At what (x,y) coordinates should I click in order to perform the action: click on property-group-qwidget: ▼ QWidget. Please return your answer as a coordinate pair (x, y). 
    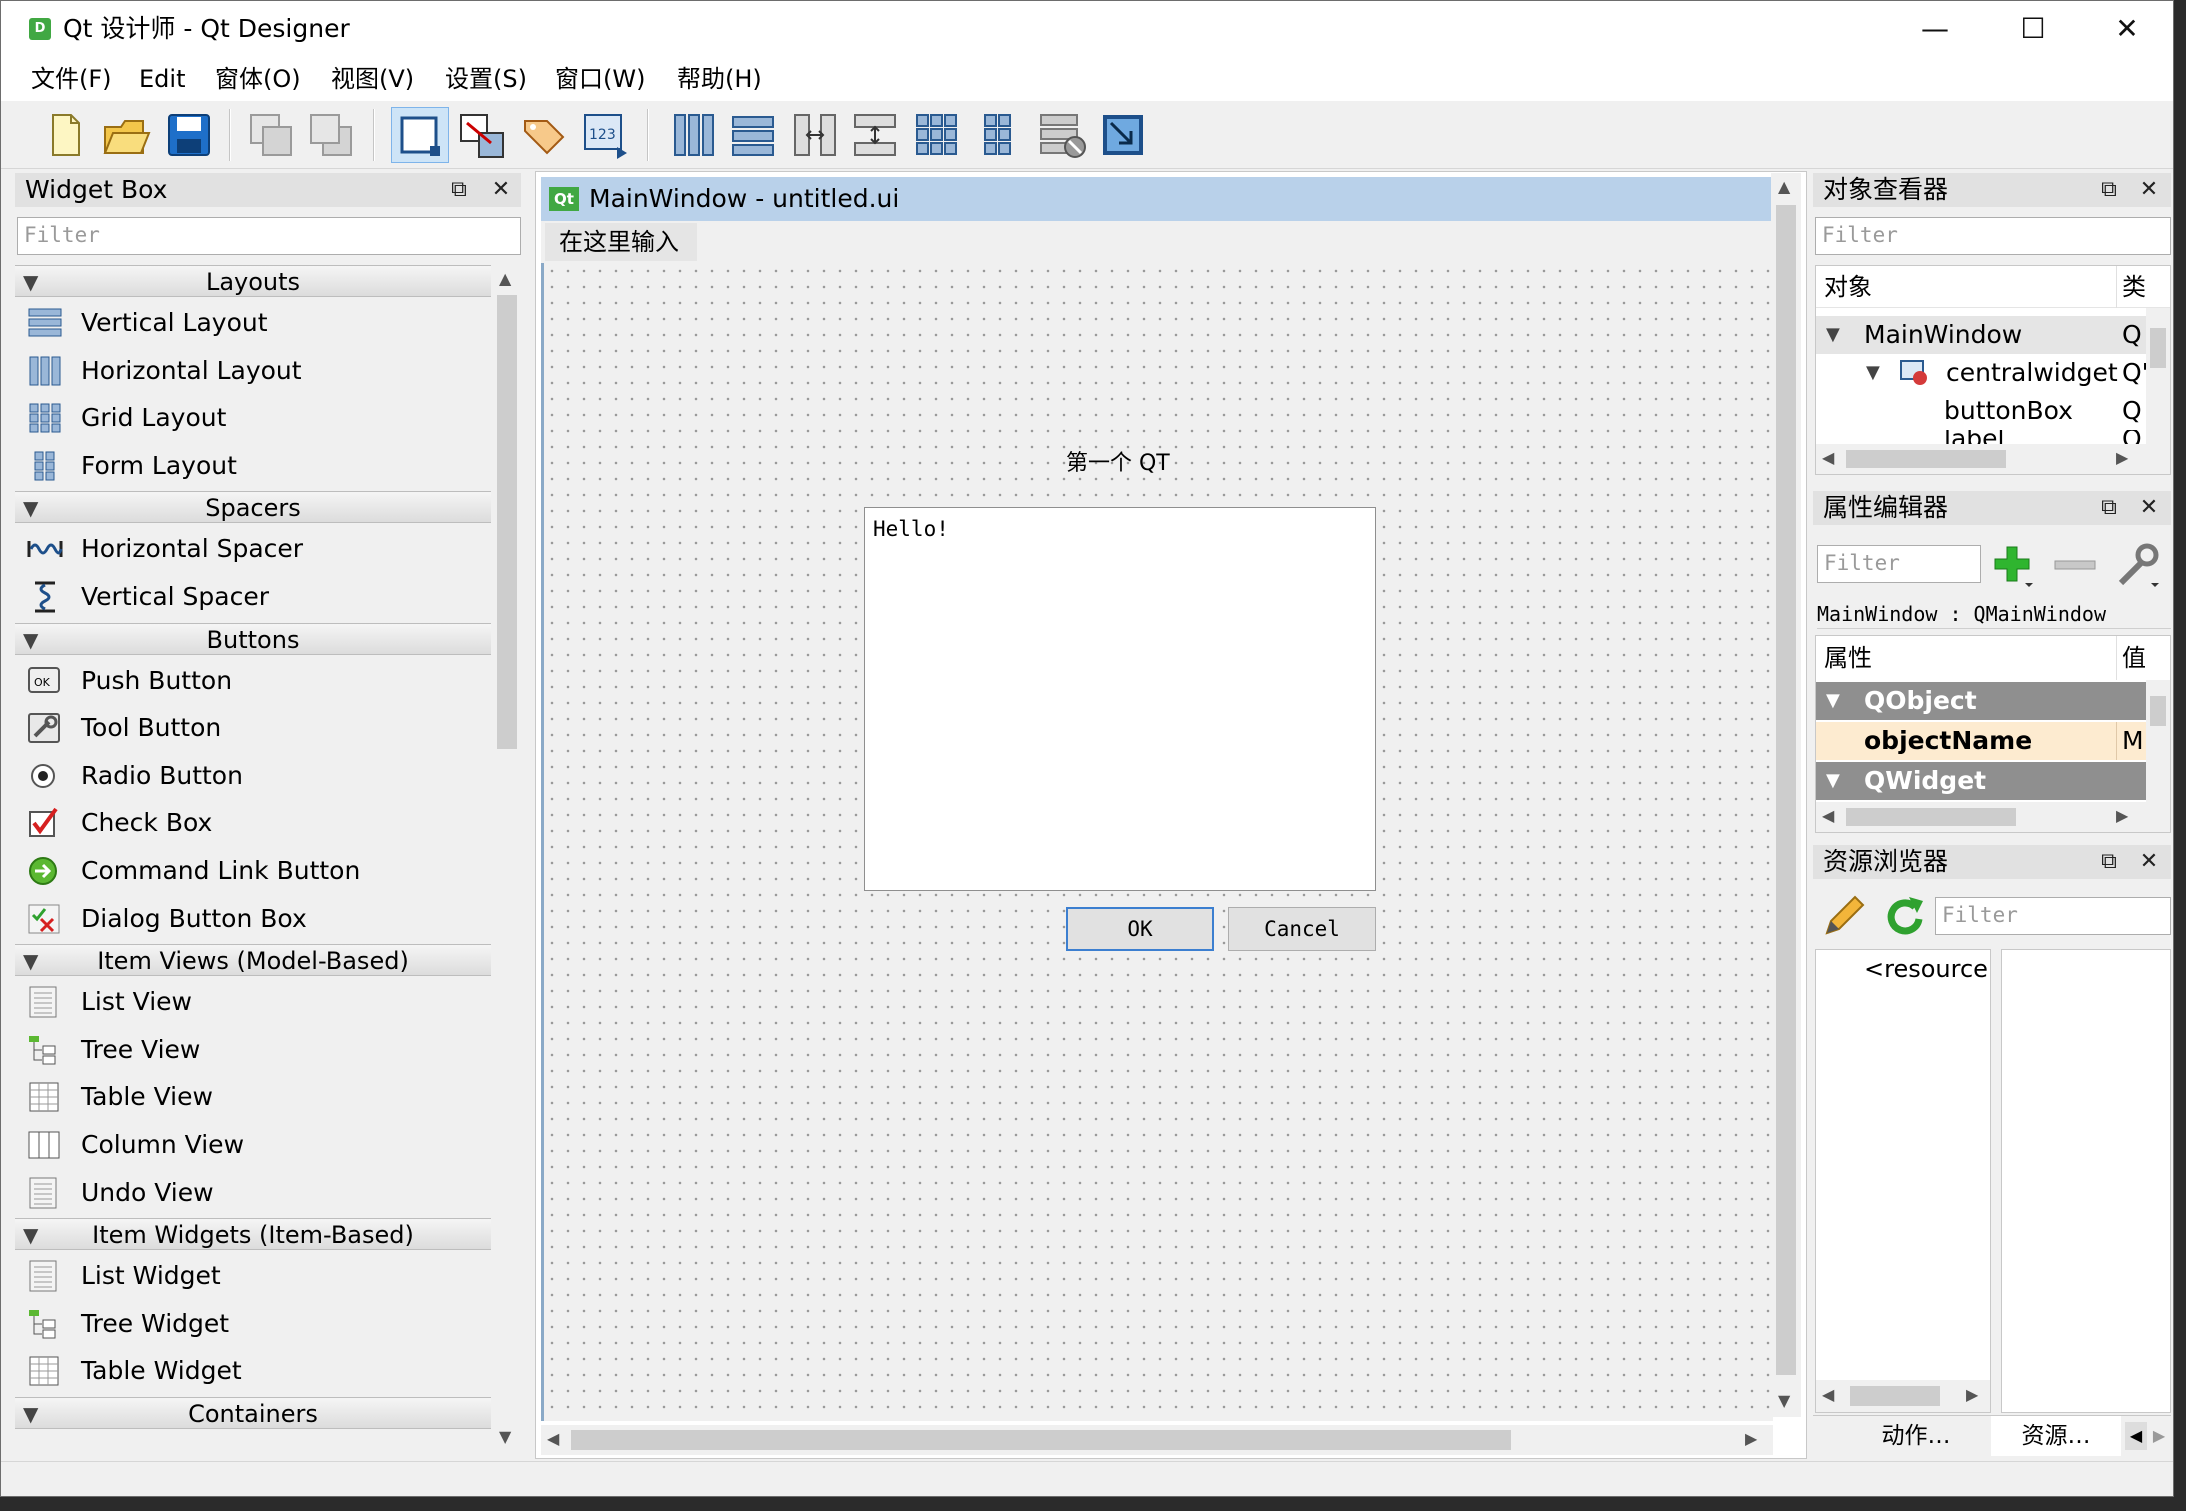
    Looking at the image, I should click on (1981, 781).